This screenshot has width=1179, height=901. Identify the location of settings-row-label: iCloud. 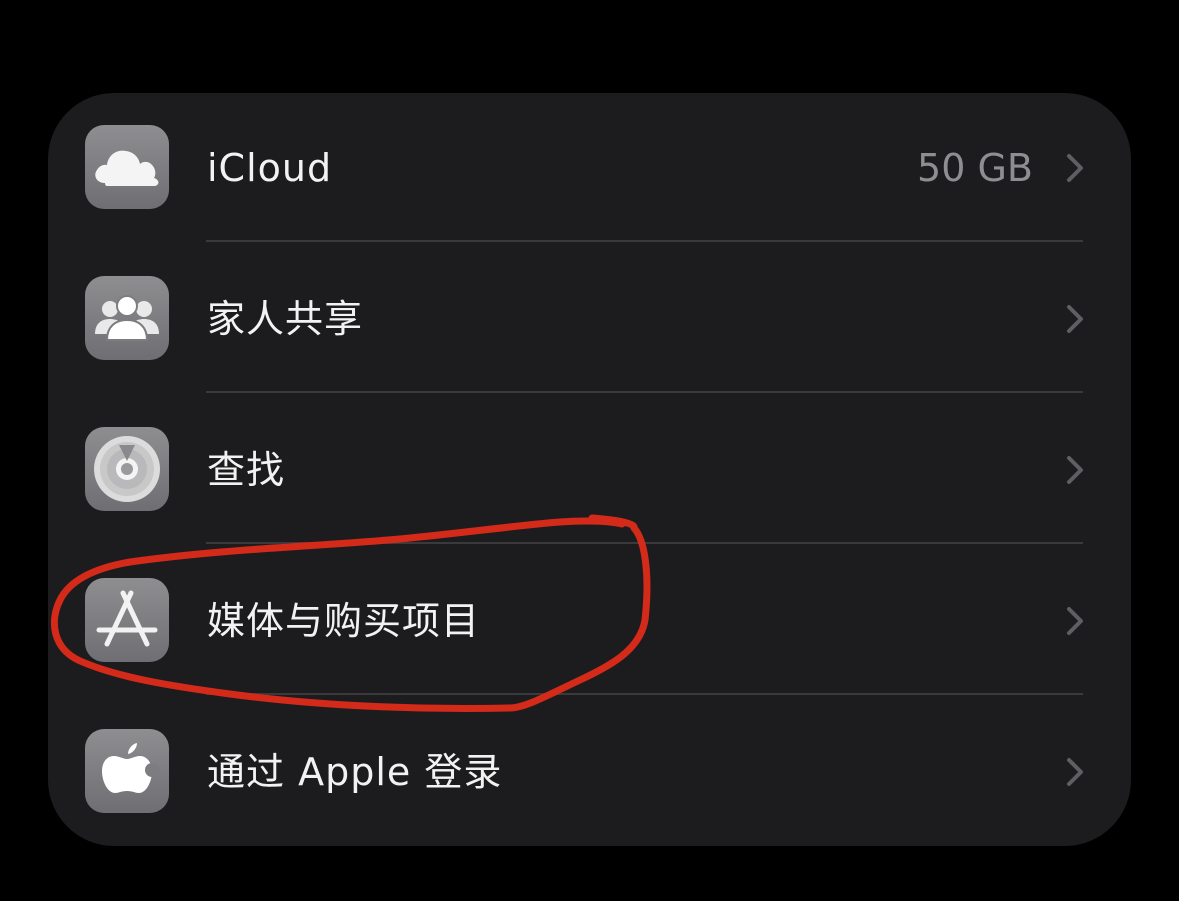
(270, 168).